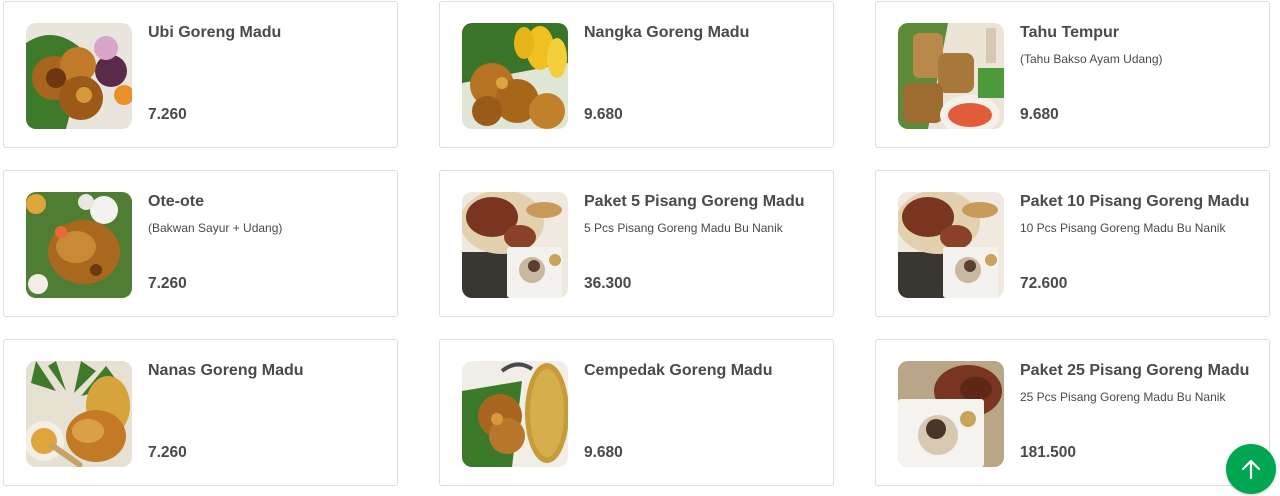 Image resolution: width=1280 pixels, height=496 pixels. What do you see at coordinates (1123, 397) in the screenshot?
I see `item-description: 25 Pcs Pisang Goreng Madu Bu Nanik` at bounding box center [1123, 397].